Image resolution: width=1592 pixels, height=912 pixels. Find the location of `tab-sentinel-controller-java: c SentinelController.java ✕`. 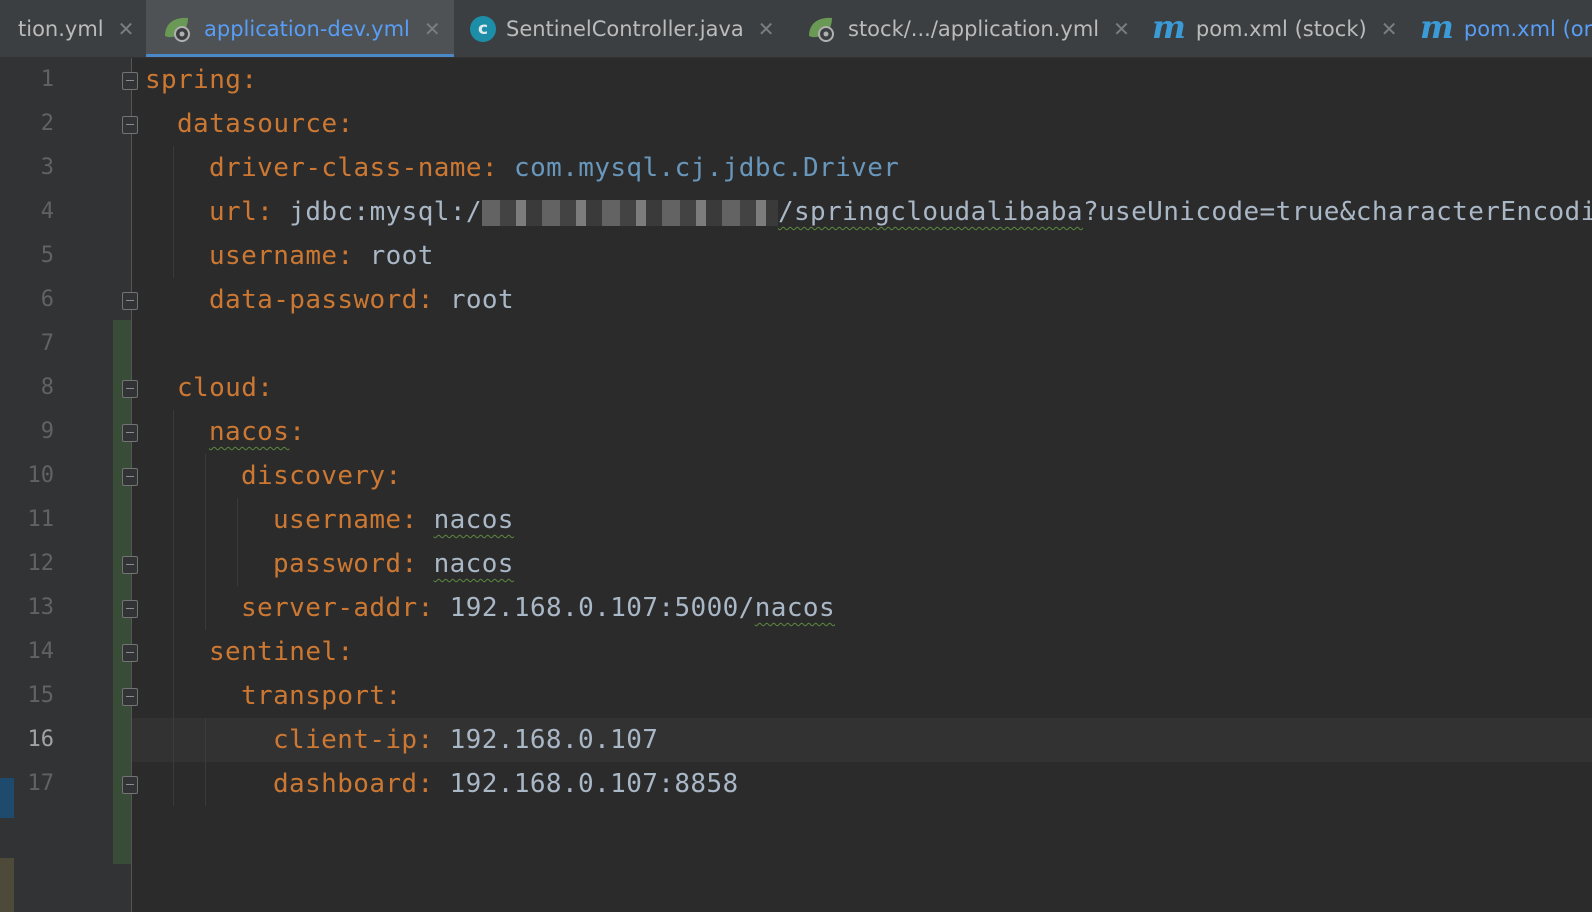

tab-sentinel-controller-java: c SentinelController.java ✕ is located at coordinates (621, 28).